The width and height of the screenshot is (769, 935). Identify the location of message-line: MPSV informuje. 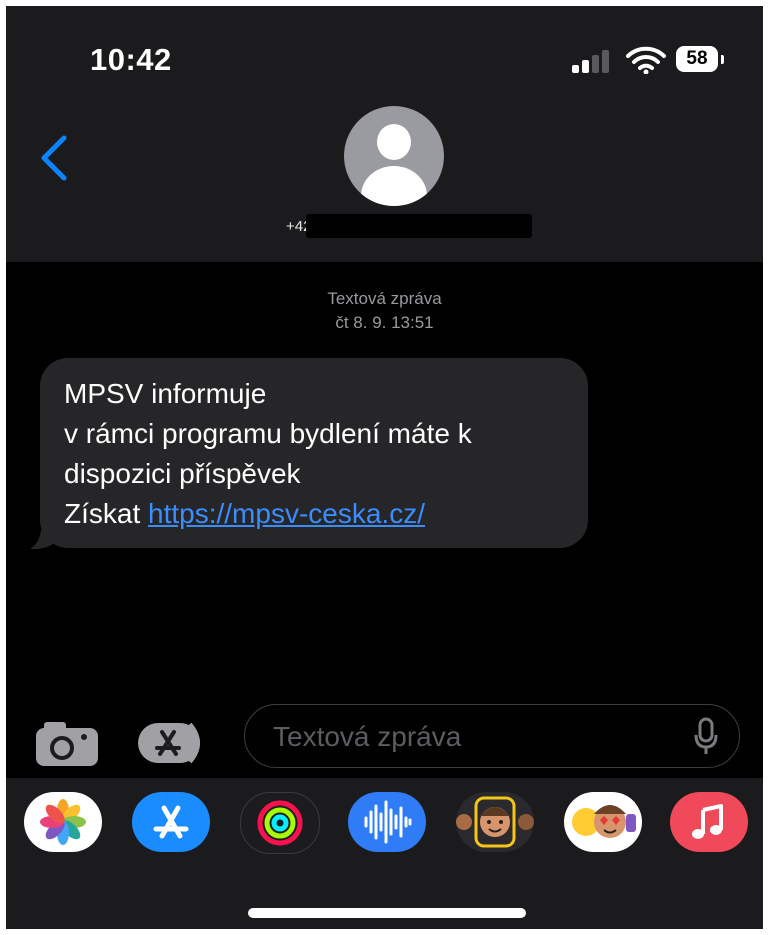
(165, 393).